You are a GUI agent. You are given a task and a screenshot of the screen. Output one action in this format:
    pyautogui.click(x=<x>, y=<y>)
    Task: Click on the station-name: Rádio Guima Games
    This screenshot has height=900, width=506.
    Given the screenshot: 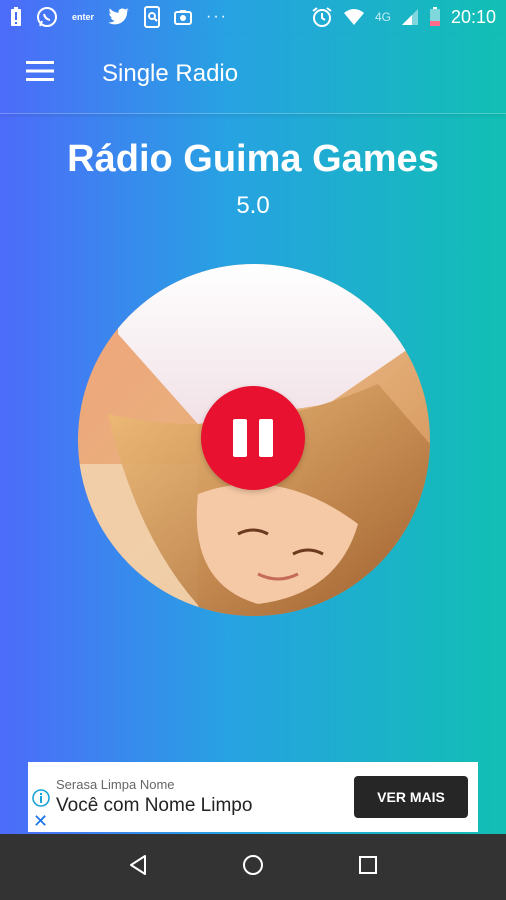 What is the action you would take?
    pyautogui.click(x=253, y=159)
    